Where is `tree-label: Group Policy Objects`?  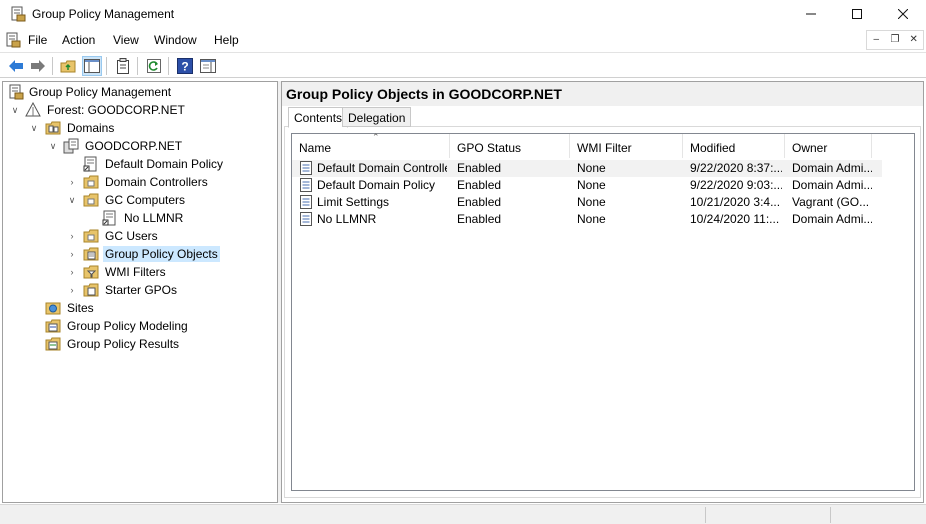 tree-label: Group Policy Objects is located at coordinates (161, 254).